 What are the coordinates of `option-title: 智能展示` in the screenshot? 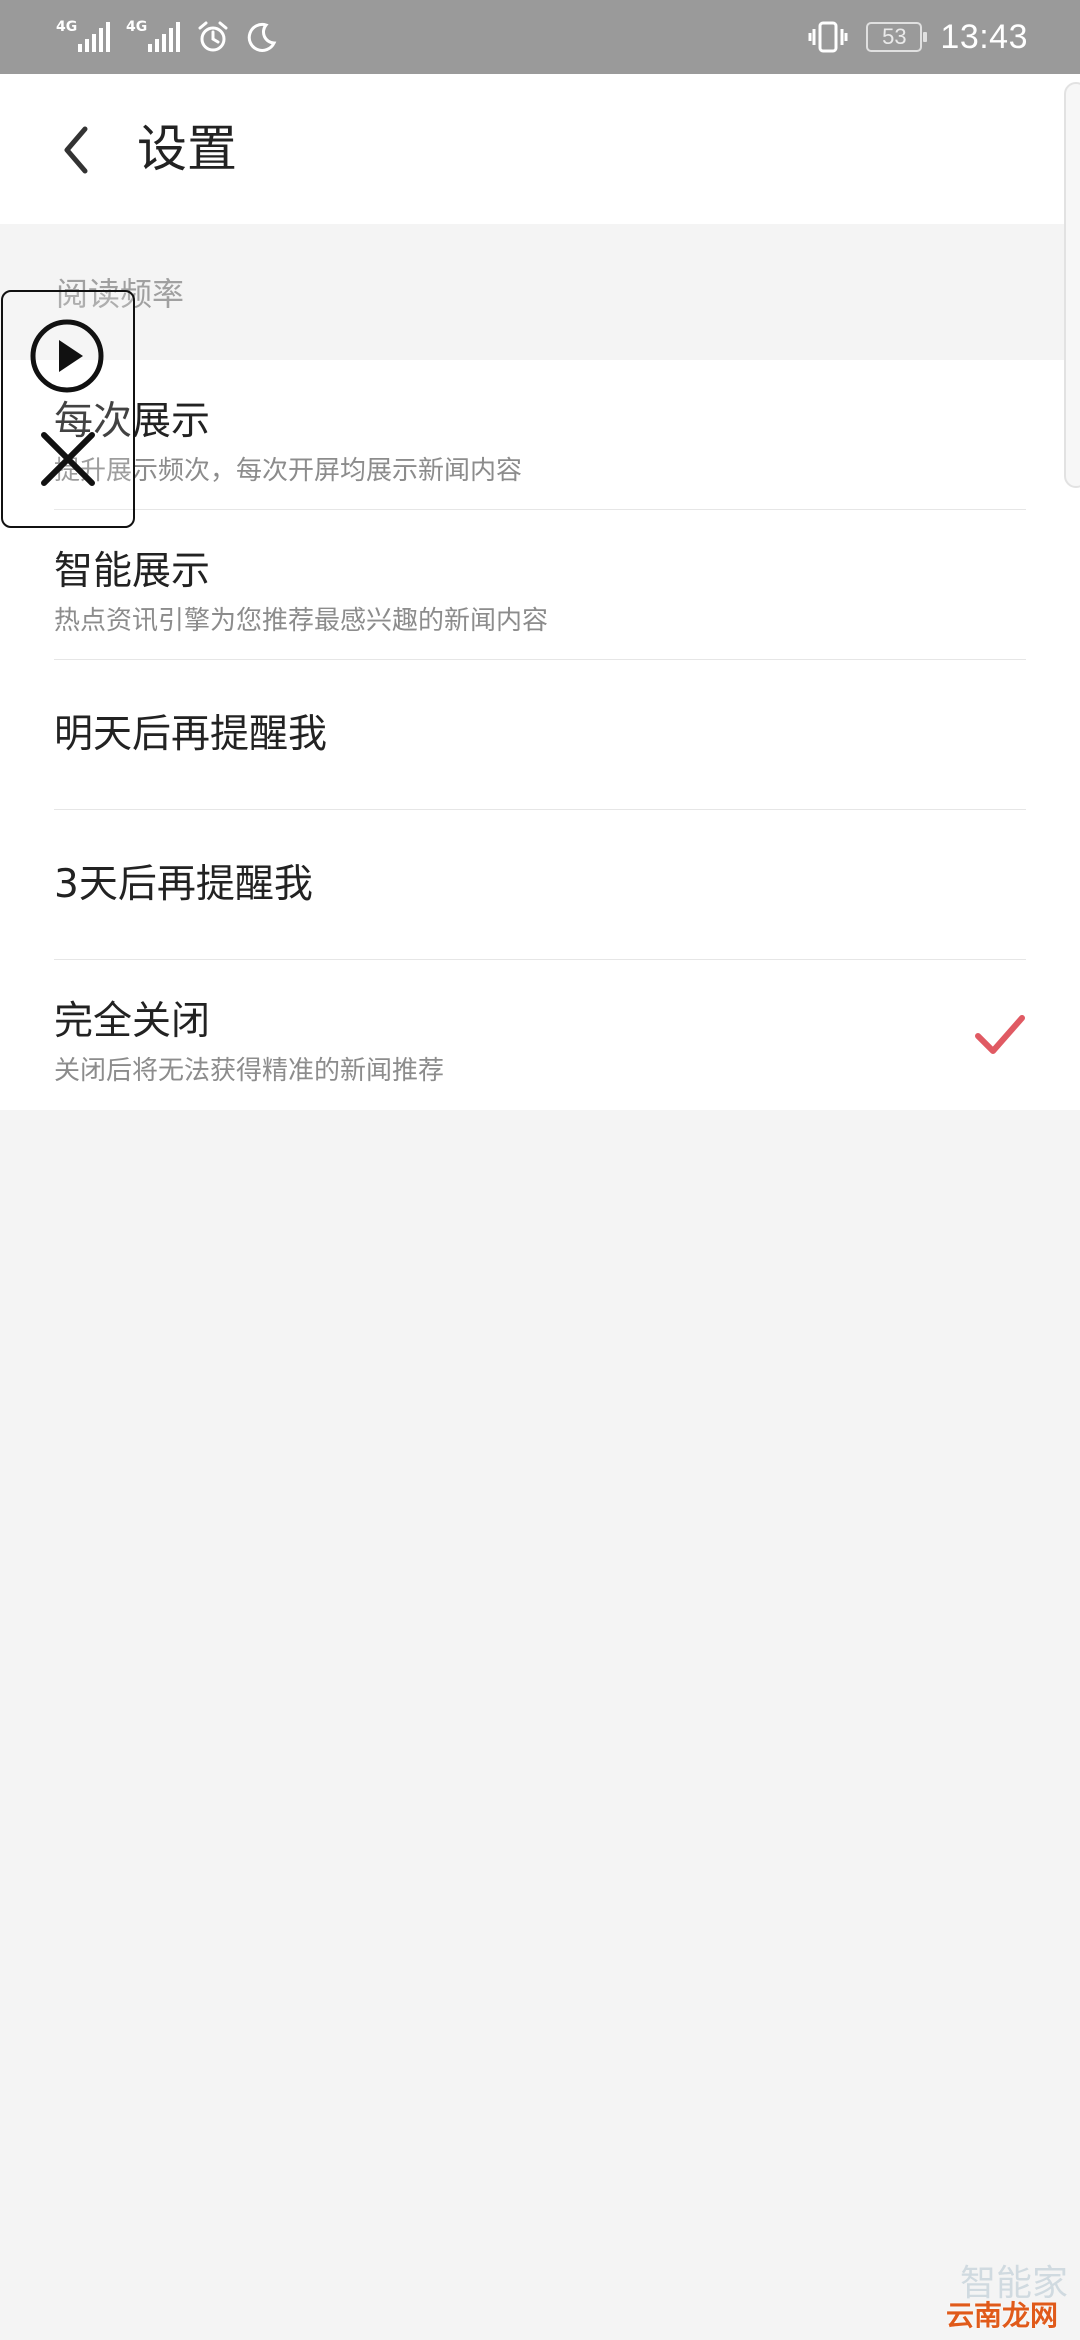 It's located at (132, 571).